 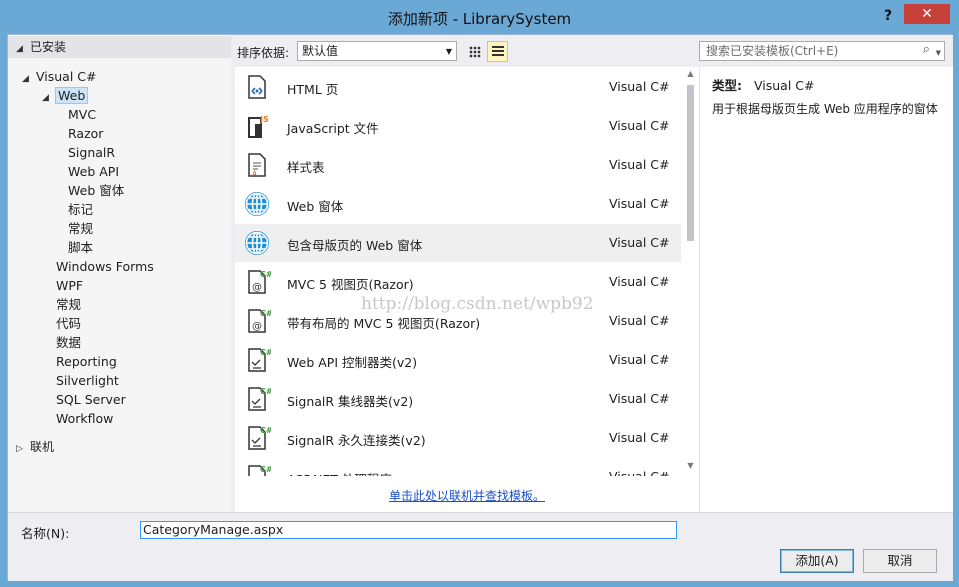 What do you see at coordinates (264, 119) in the screenshot?
I see `svg-text: JS` at bounding box center [264, 119].